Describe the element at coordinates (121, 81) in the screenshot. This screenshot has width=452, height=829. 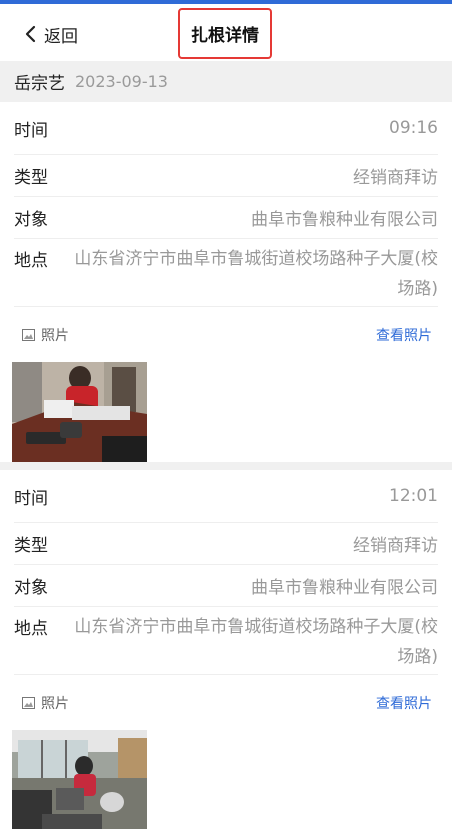
I see `visit-date: 2023-09-13` at that location.